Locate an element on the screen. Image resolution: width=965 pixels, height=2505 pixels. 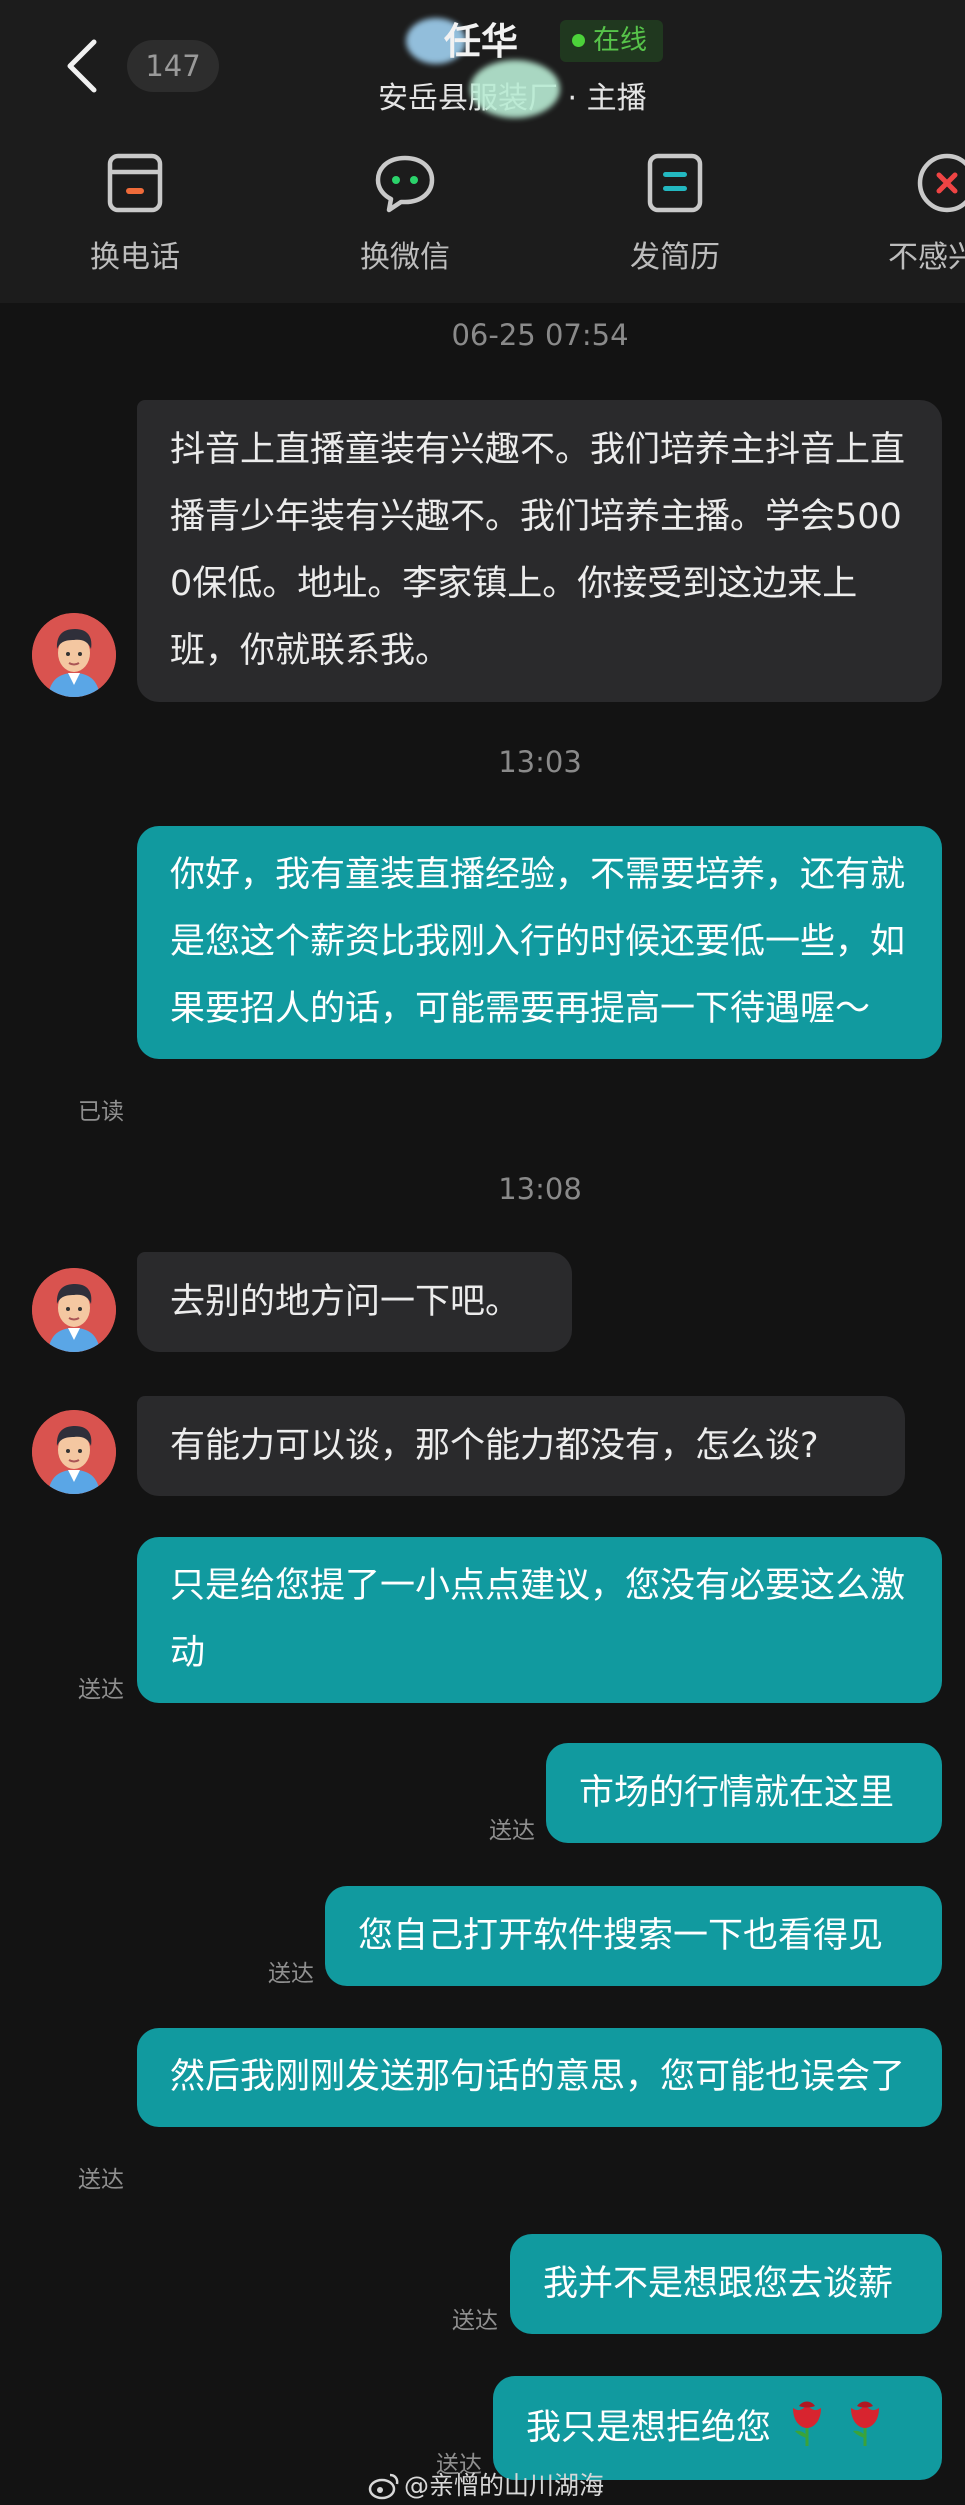
weibo-watermark: @亲憎的山川湖海 is located at coordinates (486, 2484).